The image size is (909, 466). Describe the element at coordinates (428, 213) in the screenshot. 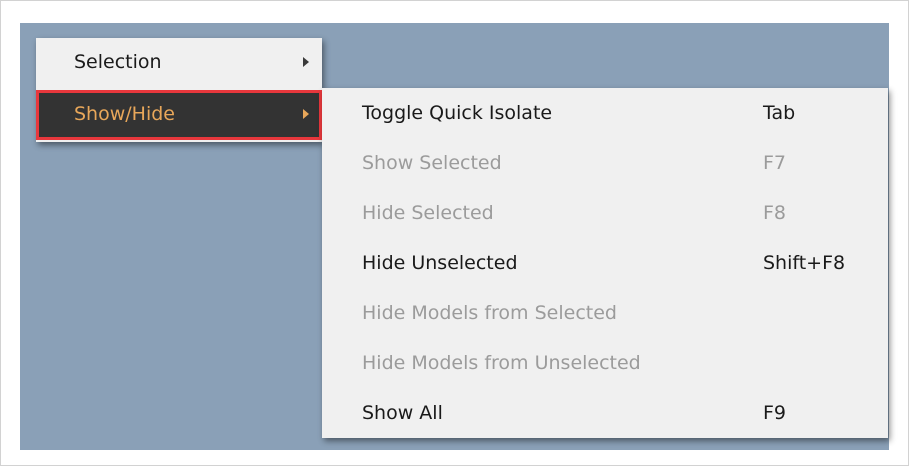

I see `submenu-item-label: Hide Selected` at that location.